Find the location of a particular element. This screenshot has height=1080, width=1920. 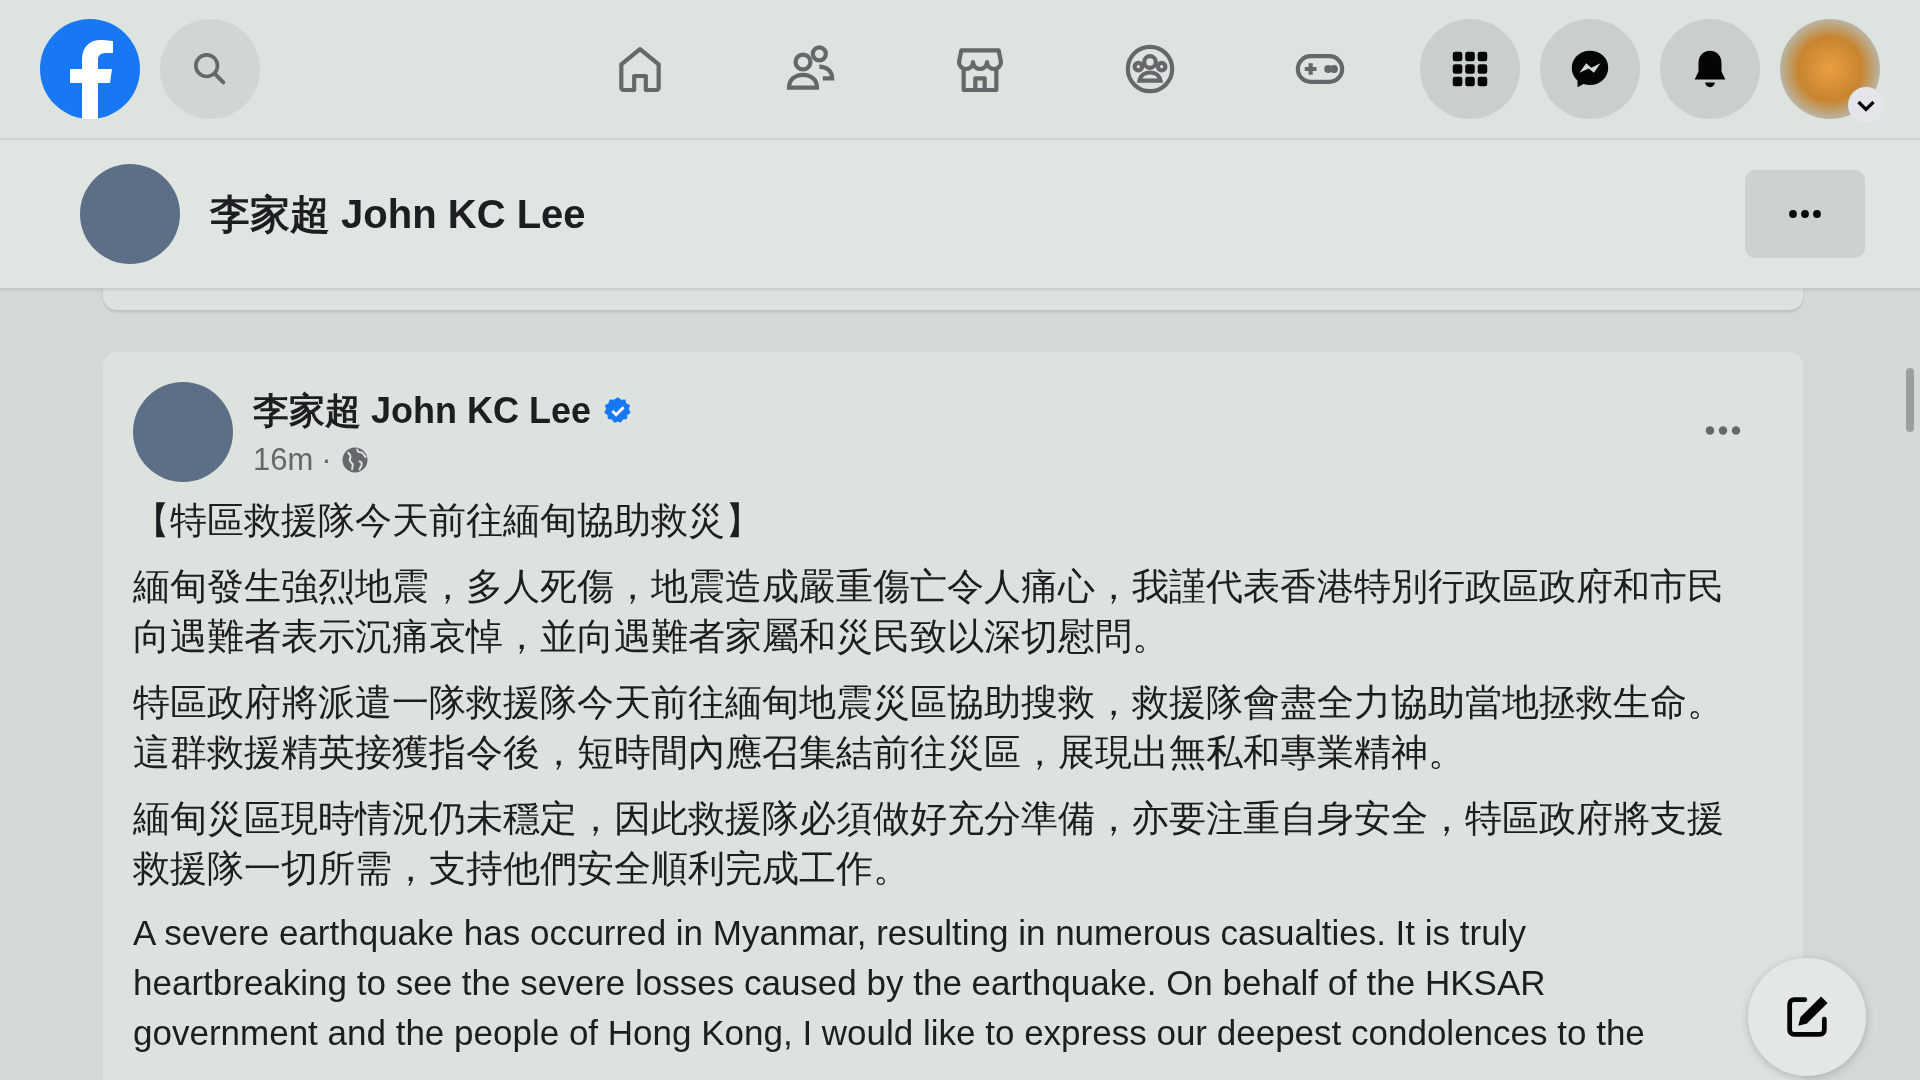

post-paragraph: 緬甸災區現時情況仍未穩定，因此救援隊必須做好充分準備，亦要注重自身安全，特區政府將支援救援隊一切所需，支持他們安全順利完成工作。 is located at coordinates (929, 844).